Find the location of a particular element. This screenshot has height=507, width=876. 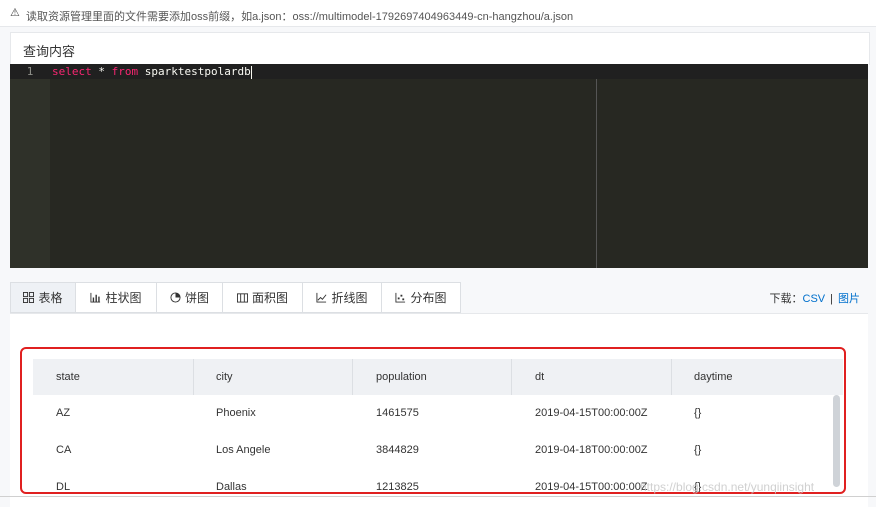

warning-icon: ⚠ is located at coordinates (15, 13).